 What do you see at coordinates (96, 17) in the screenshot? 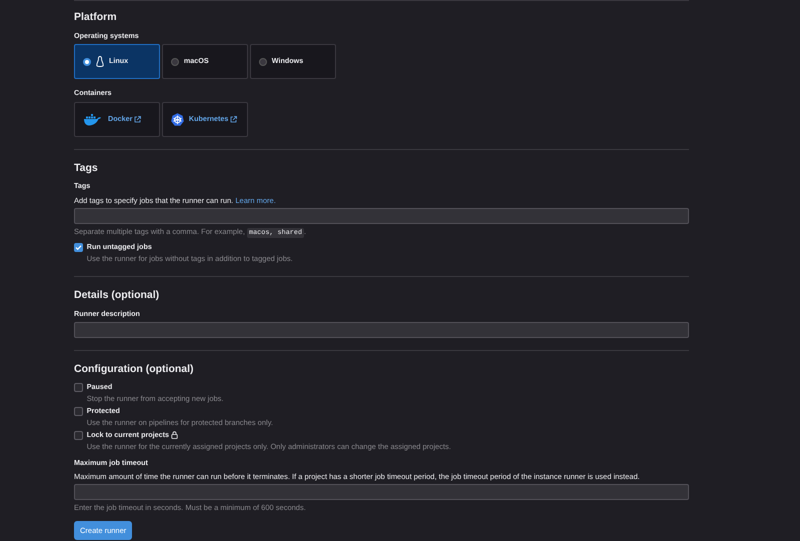
I see `section-heading: Platform` at bounding box center [96, 17].